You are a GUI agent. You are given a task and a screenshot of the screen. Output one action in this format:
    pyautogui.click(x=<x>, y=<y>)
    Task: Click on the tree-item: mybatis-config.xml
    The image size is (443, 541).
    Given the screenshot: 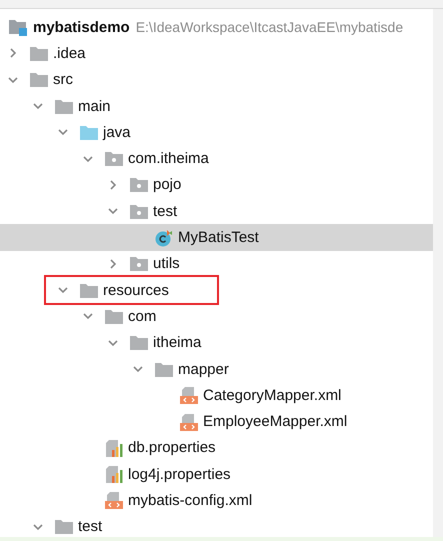 What is the action you would take?
    pyautogui.click(x=216, y=500)
    